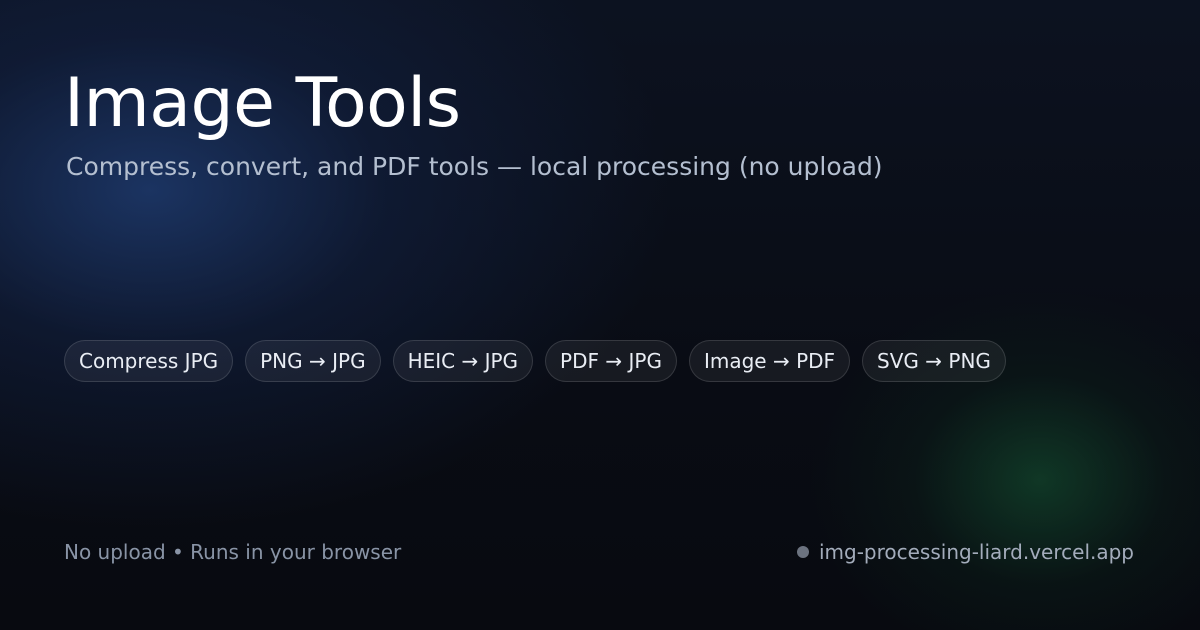 This screenshot has width=1200, height=630. Describe the element at coordinates (769, 361) in the screenshot. I see `chip-image-to-pdf: Image → PDF` at that location.